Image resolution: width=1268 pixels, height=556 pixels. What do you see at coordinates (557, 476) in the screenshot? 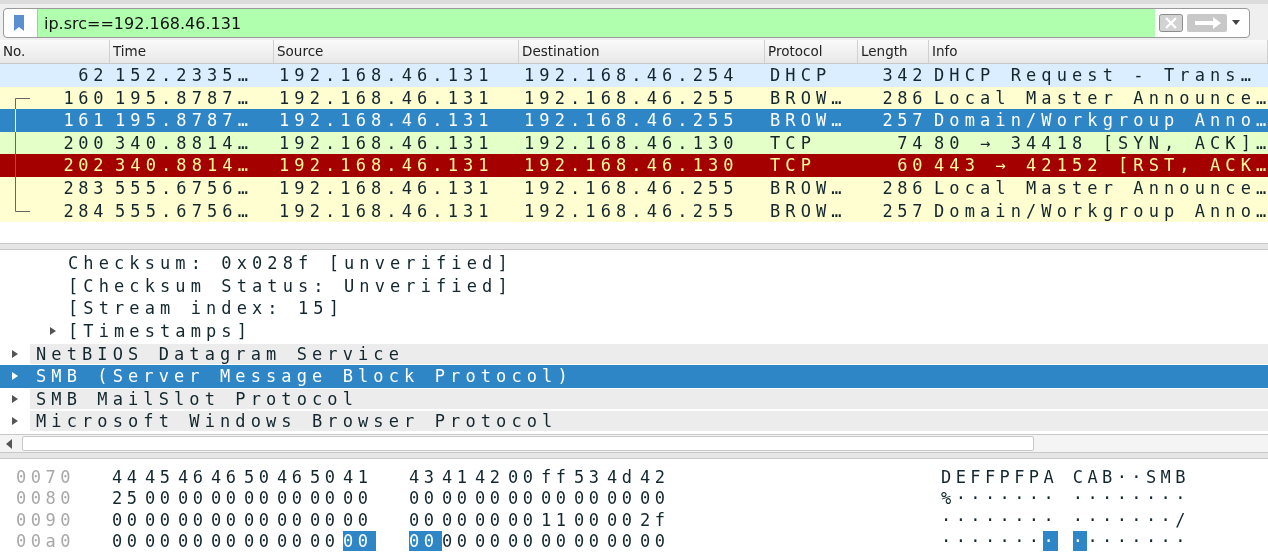
I see `hex-byte: ff` at bounding box center [557, 476].